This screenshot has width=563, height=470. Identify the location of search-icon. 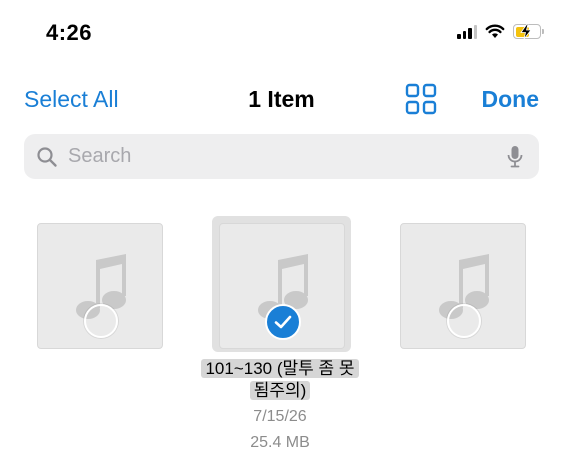
(47, 156).